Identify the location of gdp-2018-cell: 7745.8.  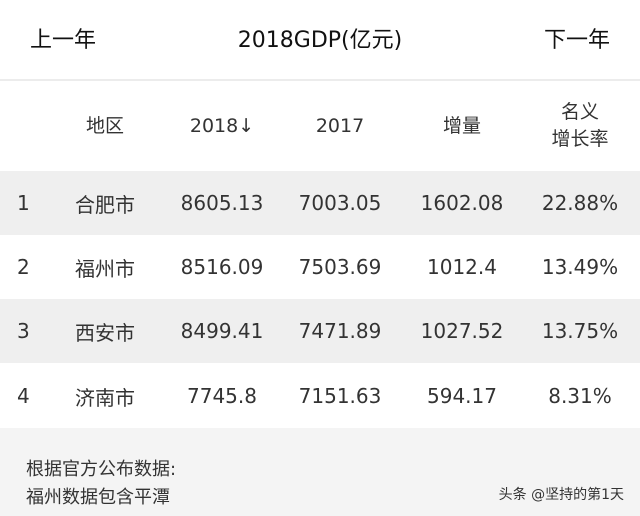
(222, 396).